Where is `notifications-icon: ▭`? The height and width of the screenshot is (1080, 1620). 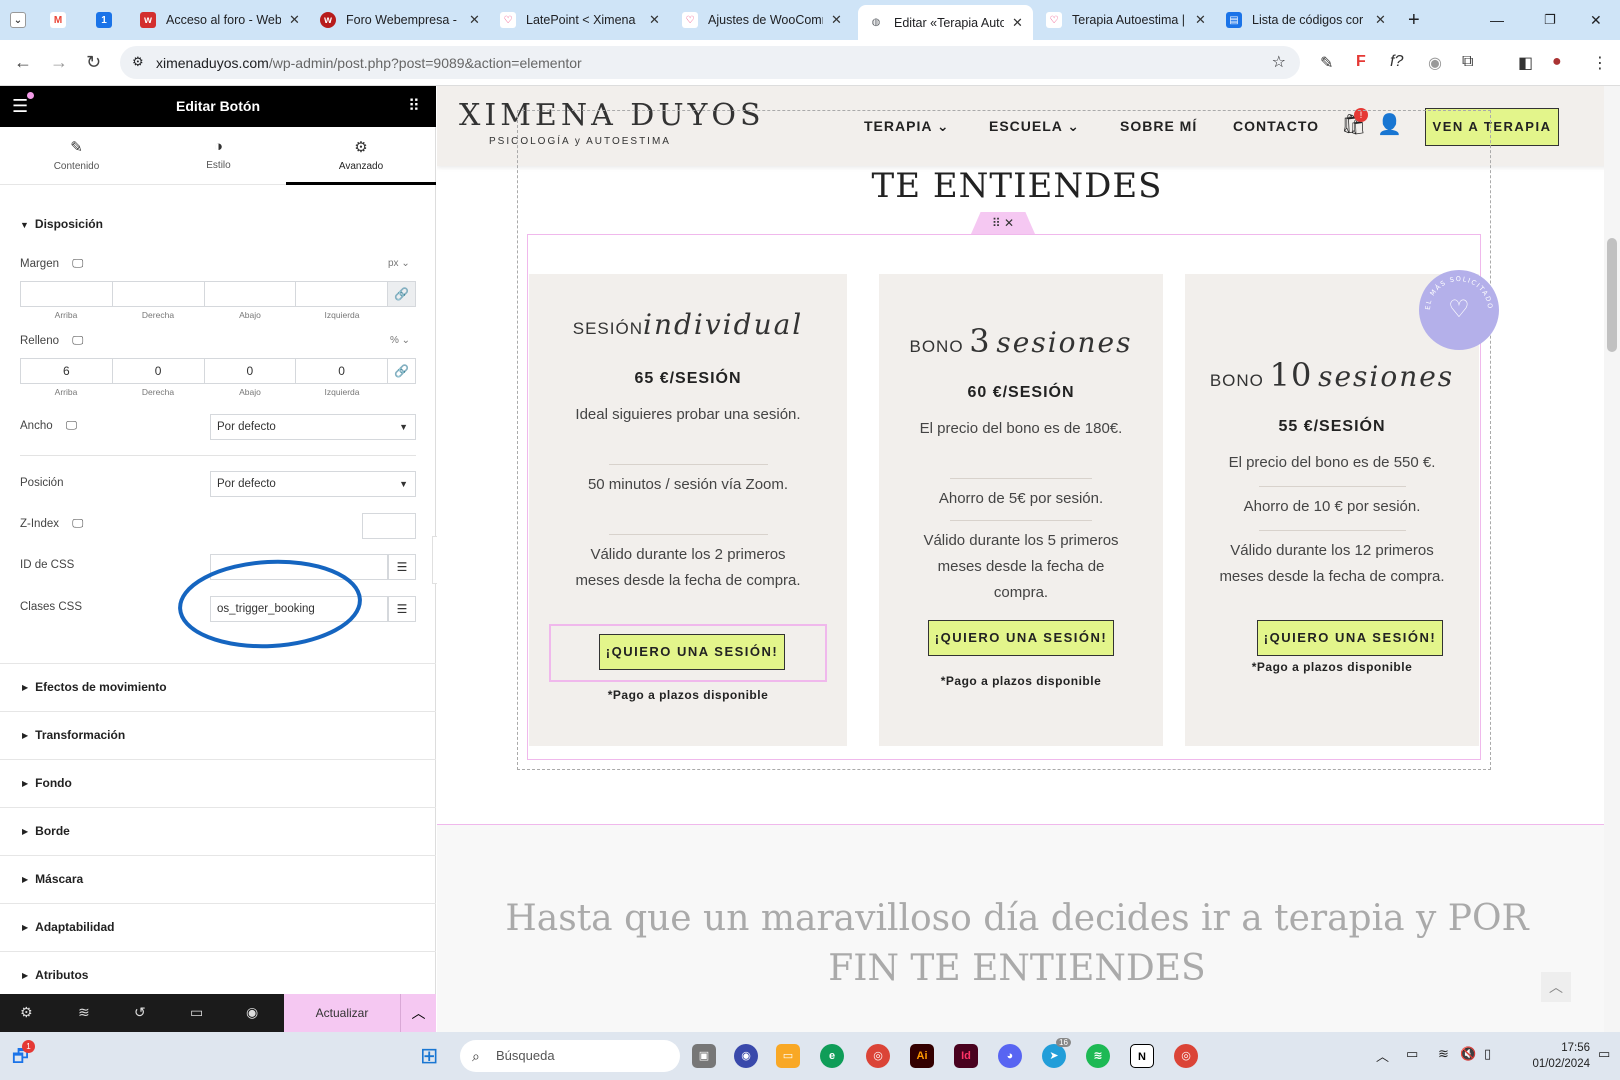
notifications-icon: ▭ is located at coordinates (1604, 1054).